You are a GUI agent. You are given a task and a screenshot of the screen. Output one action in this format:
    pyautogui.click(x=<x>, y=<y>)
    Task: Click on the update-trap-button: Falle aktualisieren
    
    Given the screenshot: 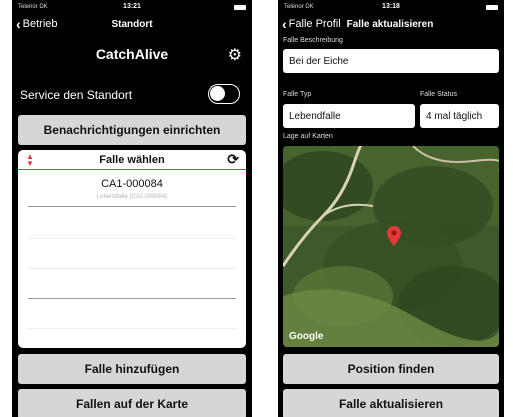 What is the action you would take?
    pyautogui.click(x=391, y=403)
    